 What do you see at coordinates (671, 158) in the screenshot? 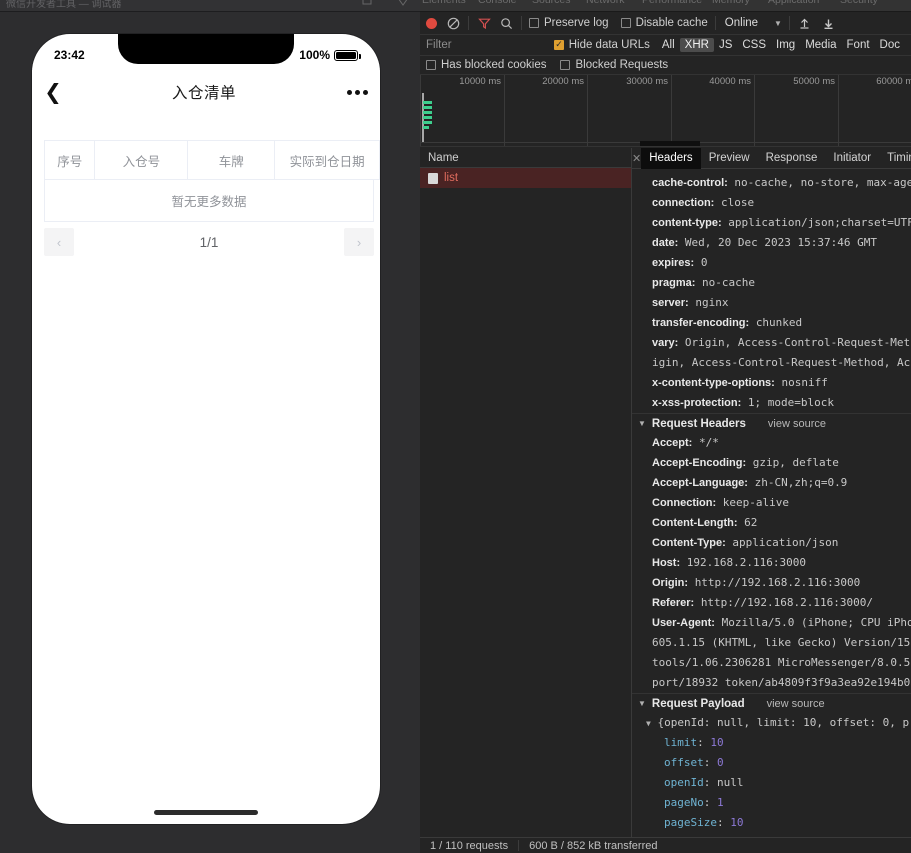
I see `tab-headers: Headers` at bounding box center [671, 158].